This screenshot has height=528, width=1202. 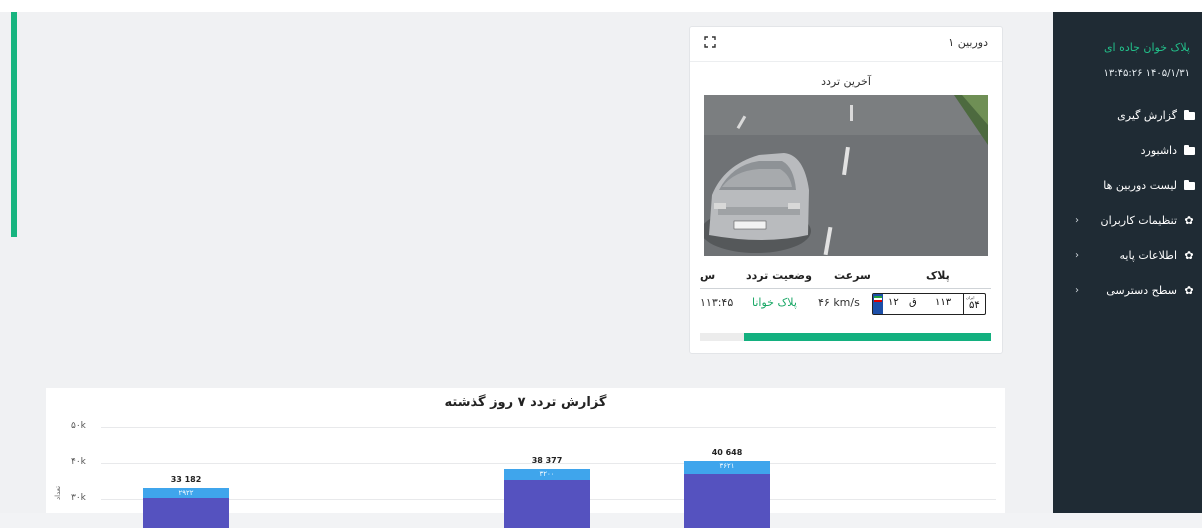 I want to click on sidebar-item-reports: گزارش گیری, so click(x=1128, y=115).